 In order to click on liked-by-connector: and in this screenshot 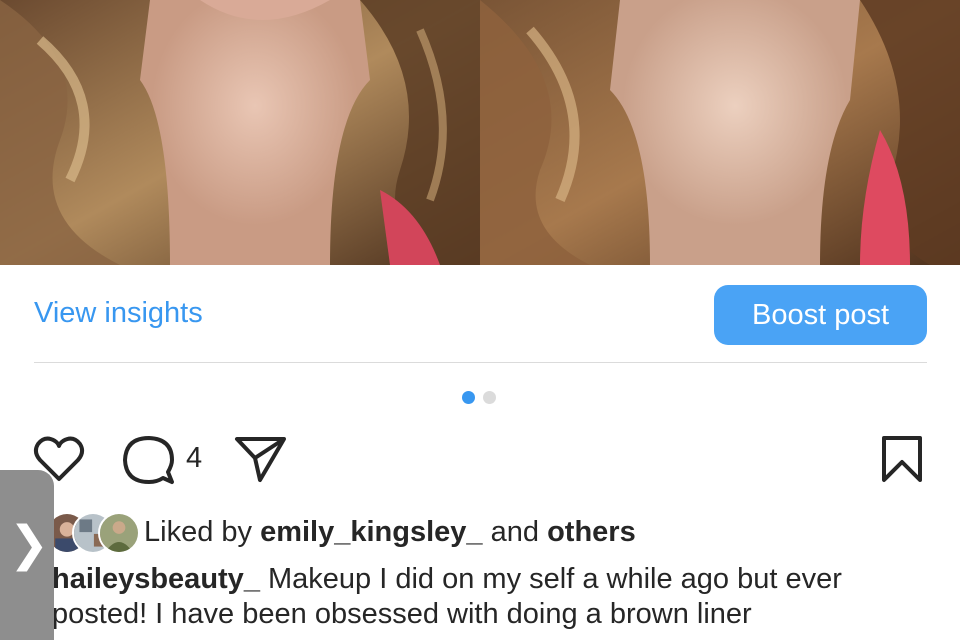, I will do `click(515, 532)`.